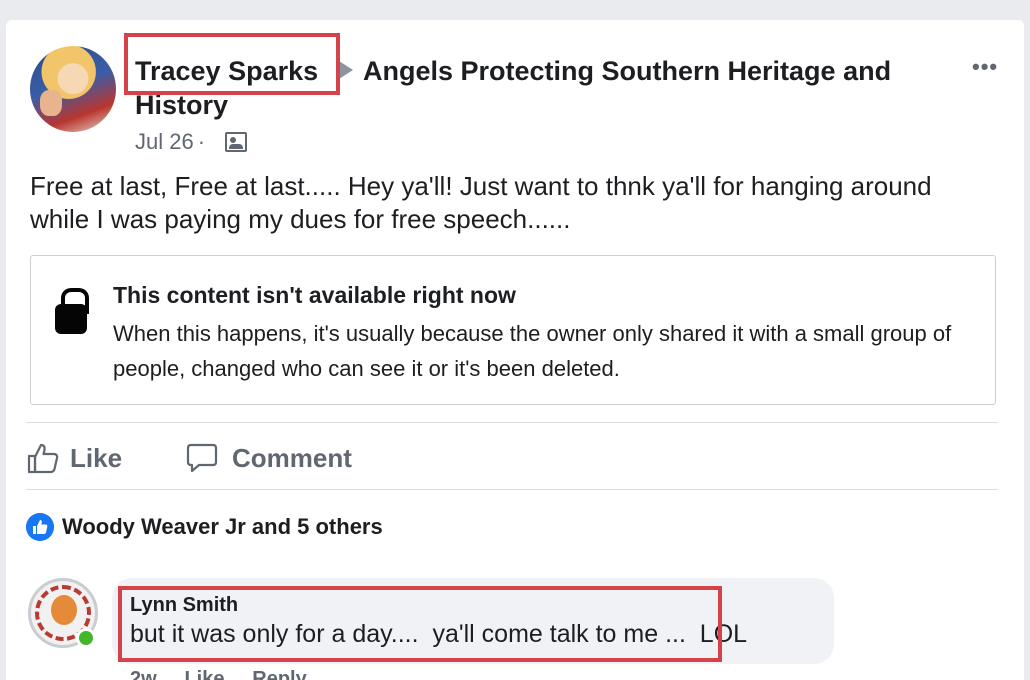  Describe the element at coordinates (73, 89) in the screenshot. I see `author-avatar` at that location.